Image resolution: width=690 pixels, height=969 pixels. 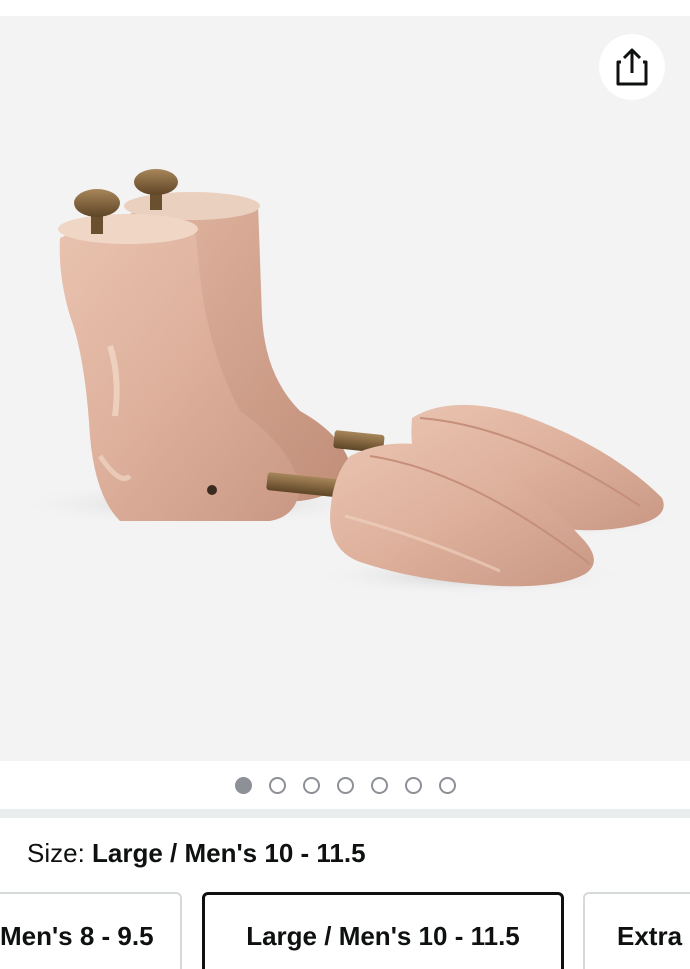 I want to click on share-icon, so click(x=632, y=67).